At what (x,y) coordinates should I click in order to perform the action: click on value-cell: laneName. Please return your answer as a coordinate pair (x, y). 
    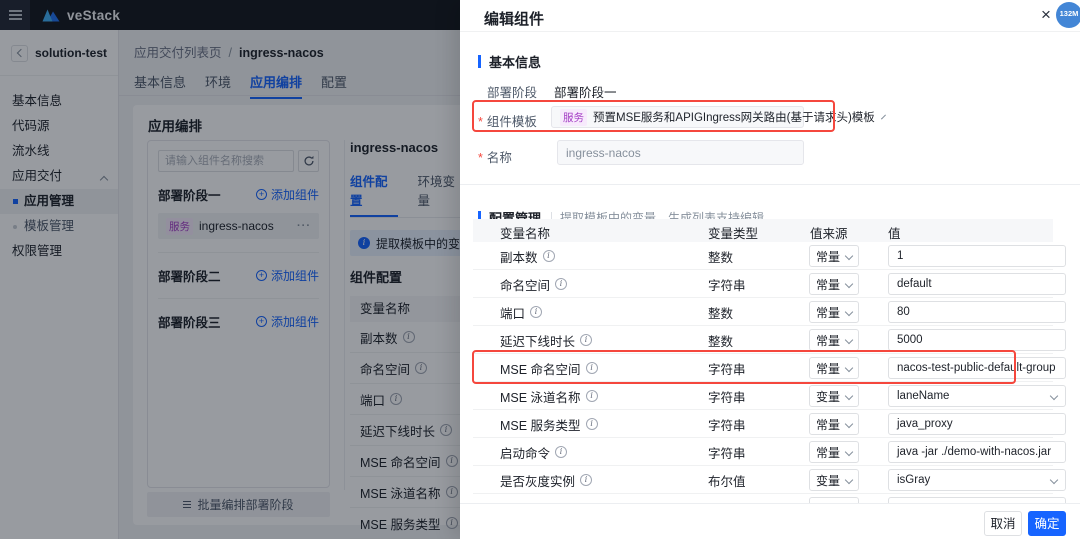
    Looking at the image, I should click on (977, 396).